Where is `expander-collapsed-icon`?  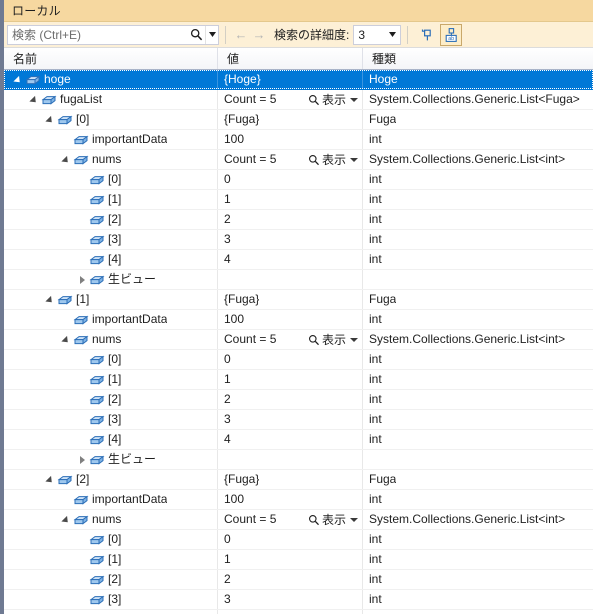 expander-collapsed-icon is located at coordinates (82, 459).